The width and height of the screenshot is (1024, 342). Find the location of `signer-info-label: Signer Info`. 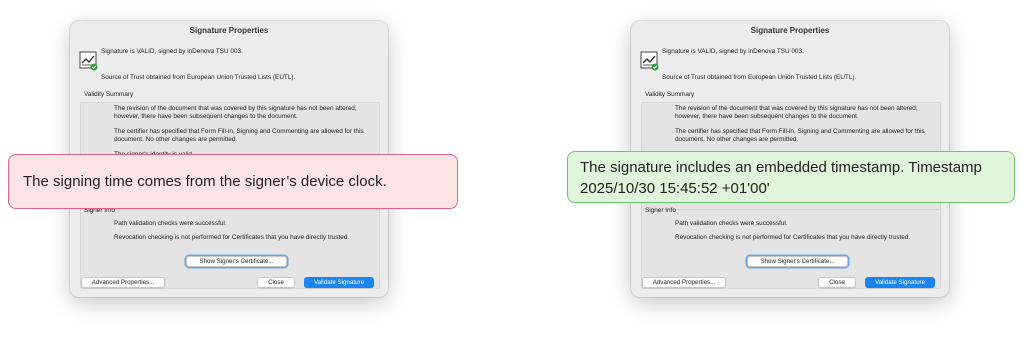

signer-info-label: Signer Info is located at coordinates (660, 210).